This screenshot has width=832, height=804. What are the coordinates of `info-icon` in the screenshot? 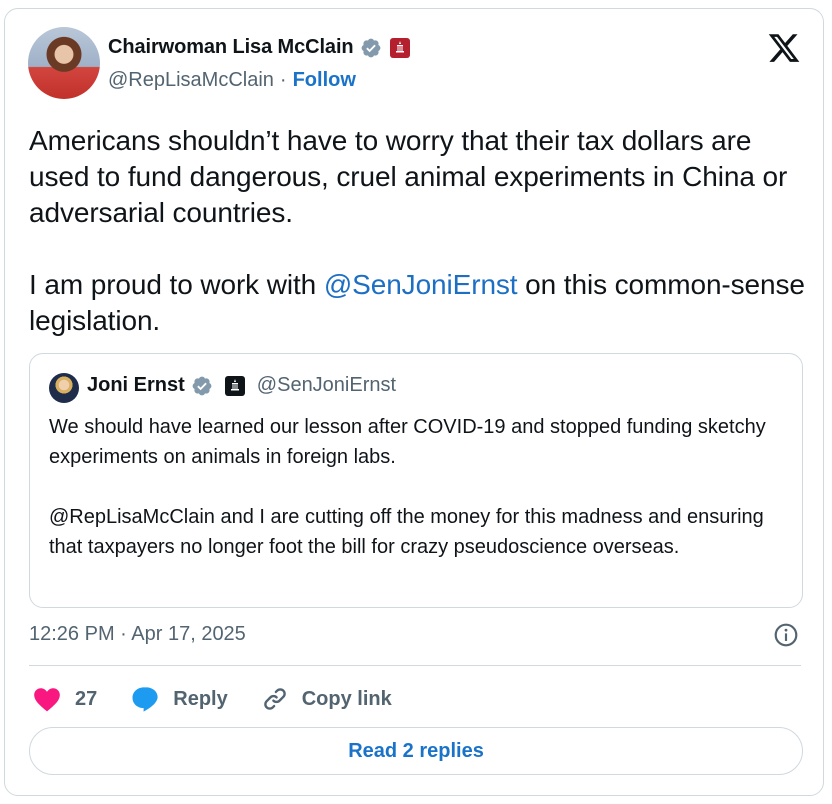 It's located at (786, 635).